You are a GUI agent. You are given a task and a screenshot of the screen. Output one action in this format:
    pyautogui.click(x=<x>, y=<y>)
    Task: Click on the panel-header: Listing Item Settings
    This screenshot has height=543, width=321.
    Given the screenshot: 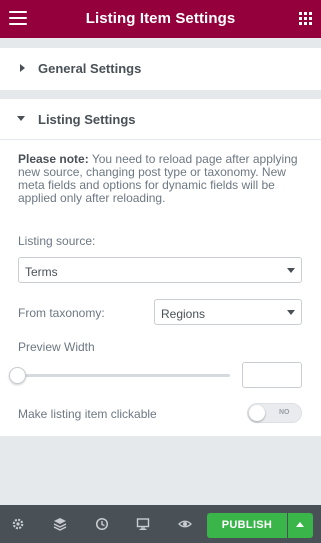 What is the action you would take?
    pyautogui.click(x=160, y=19)
    